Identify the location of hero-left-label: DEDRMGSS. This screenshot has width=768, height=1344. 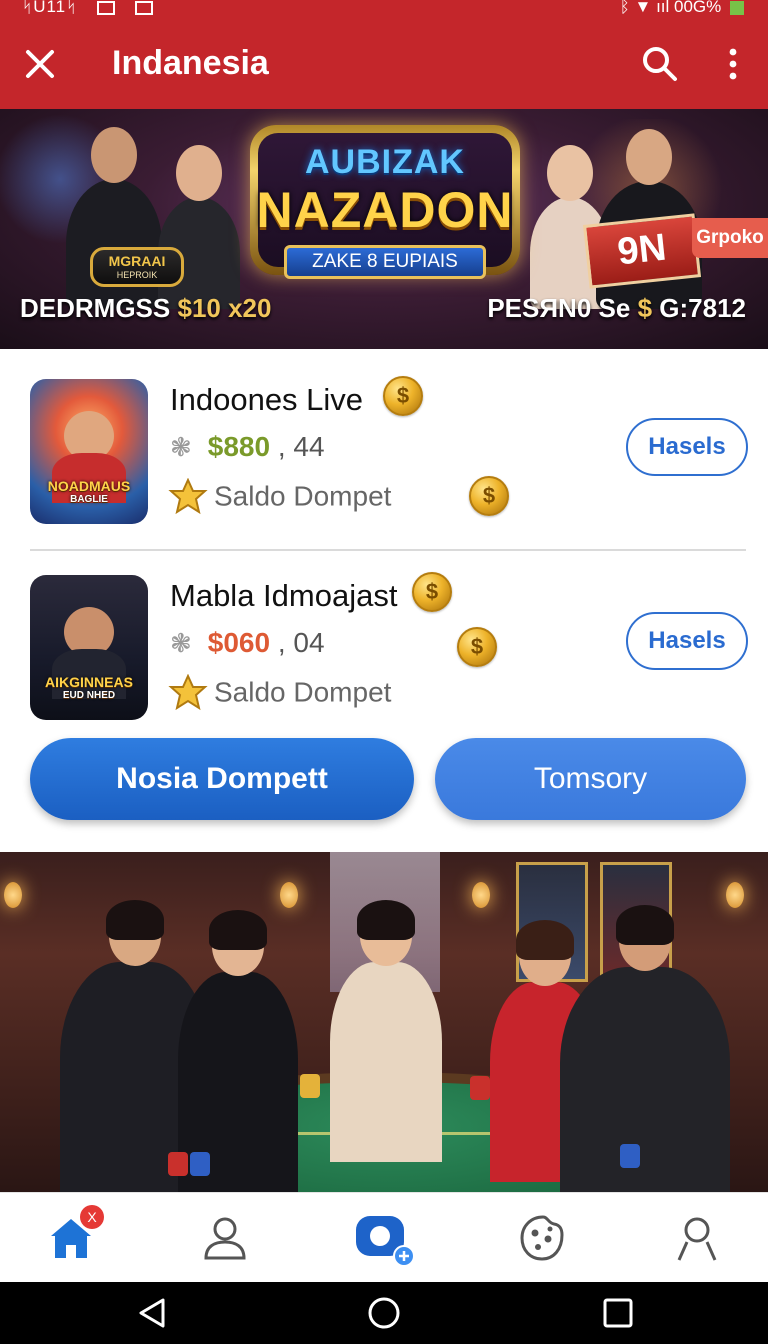
(95, 308).